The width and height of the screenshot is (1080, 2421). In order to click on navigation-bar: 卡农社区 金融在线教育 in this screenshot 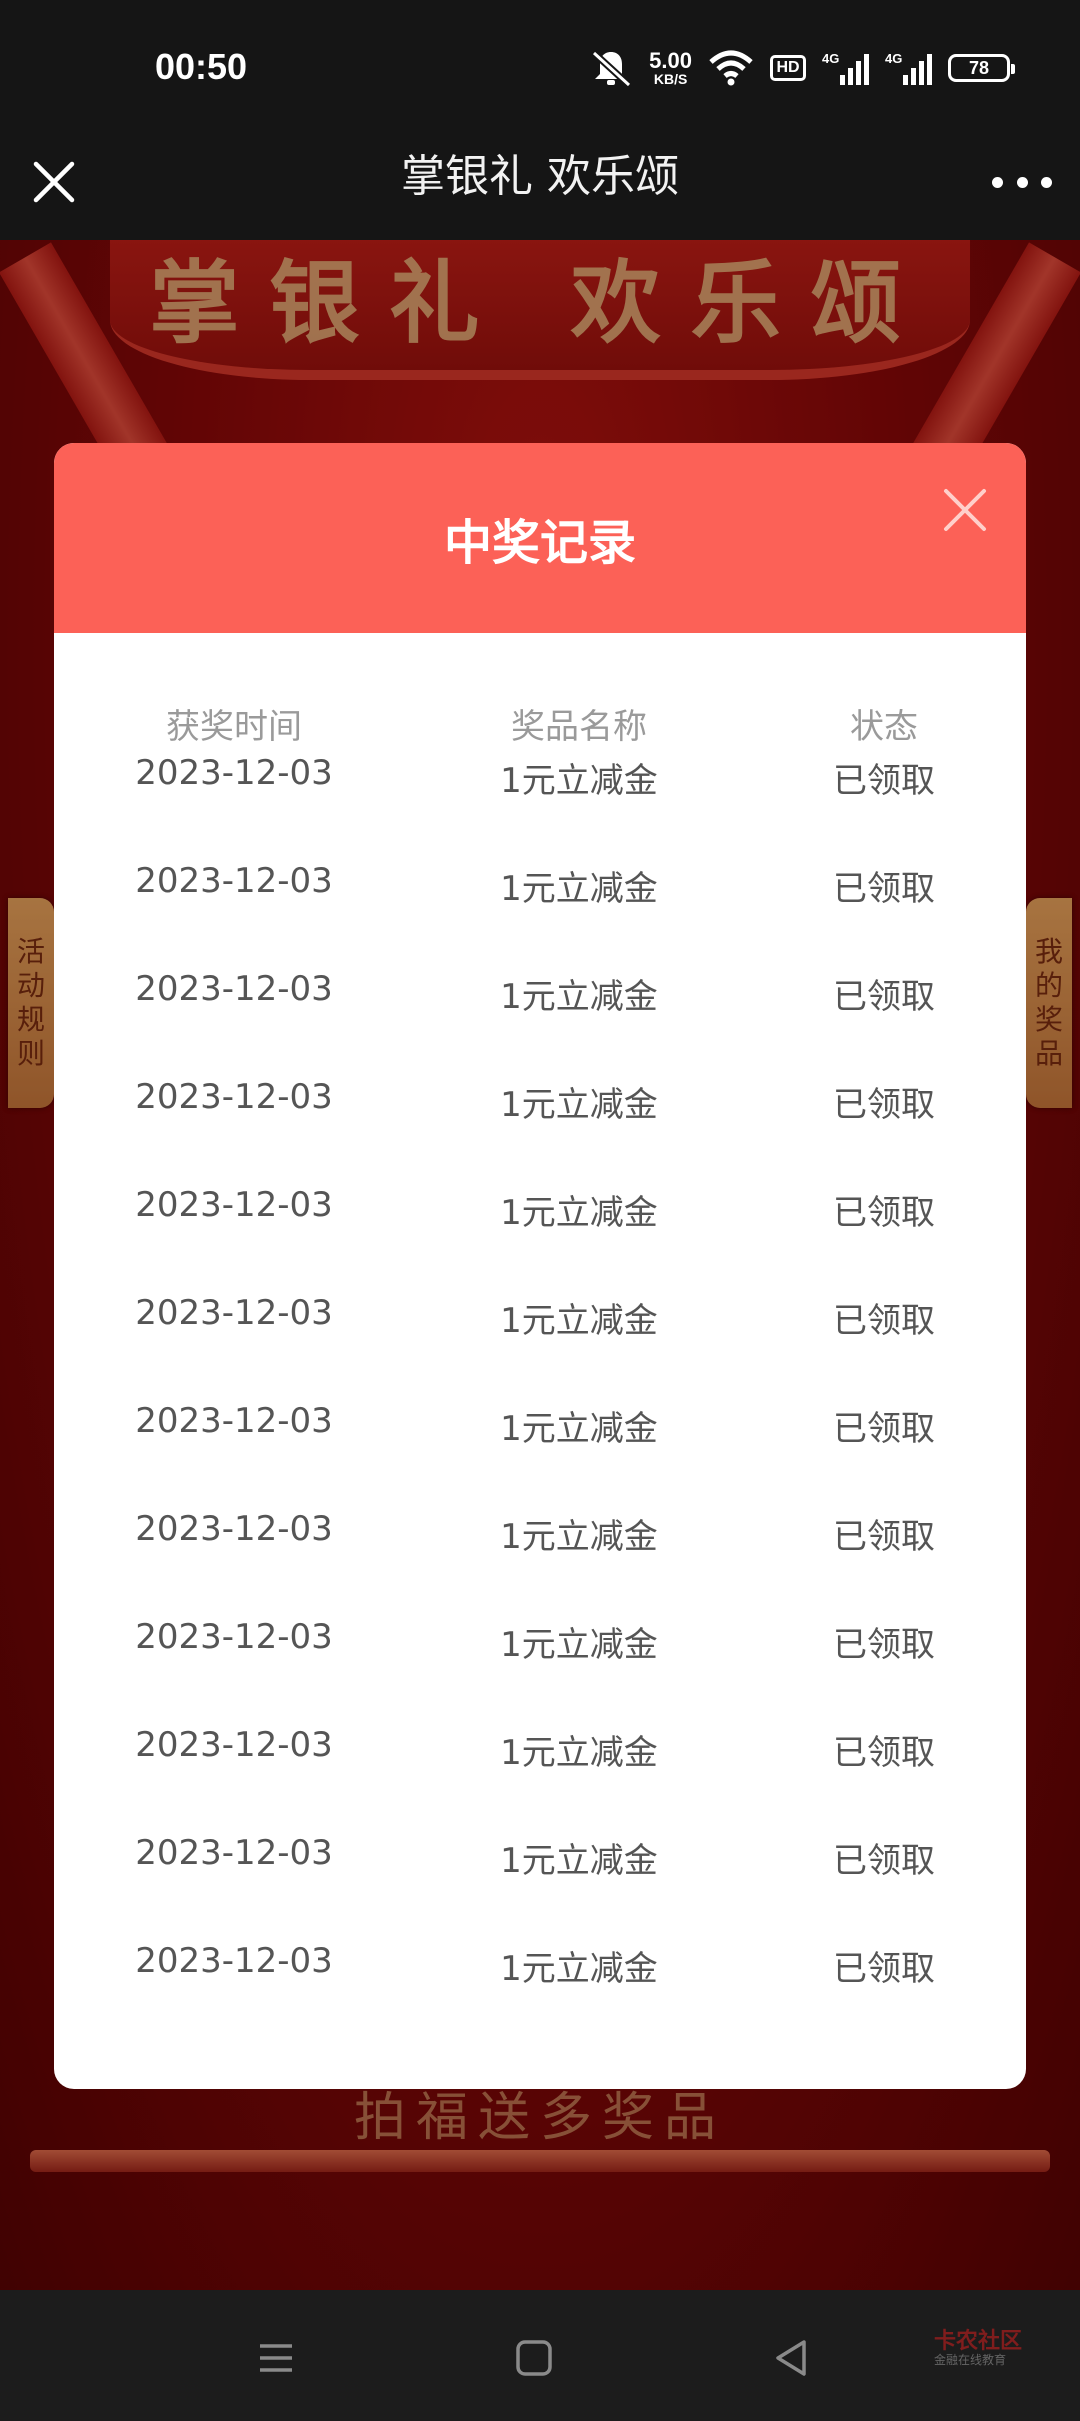, I will do `click(540, 2355)`.